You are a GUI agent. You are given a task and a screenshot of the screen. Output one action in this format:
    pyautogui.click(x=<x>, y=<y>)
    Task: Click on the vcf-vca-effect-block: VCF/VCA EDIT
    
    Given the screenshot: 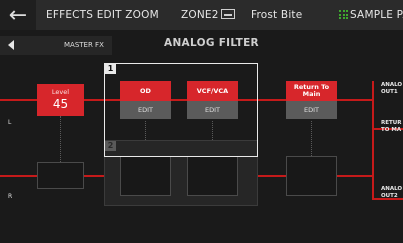 What is the action you would take?
    pyautogui.click(x=212, y=100)
    